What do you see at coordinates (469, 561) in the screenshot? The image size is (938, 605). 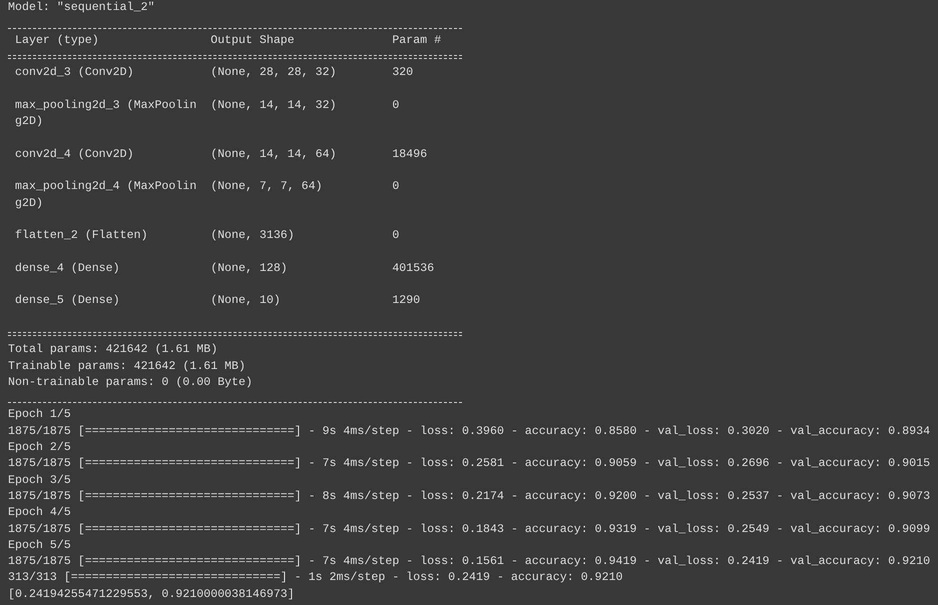 I see `training-log-line: 1875/1875 [==============================] - 7s 4ms/step - loss: 0.1561 - accuracy: 0.9419 - val_loss: 0.2419 - val_accuracy: 0.9210` at bounding box center [469, 561].